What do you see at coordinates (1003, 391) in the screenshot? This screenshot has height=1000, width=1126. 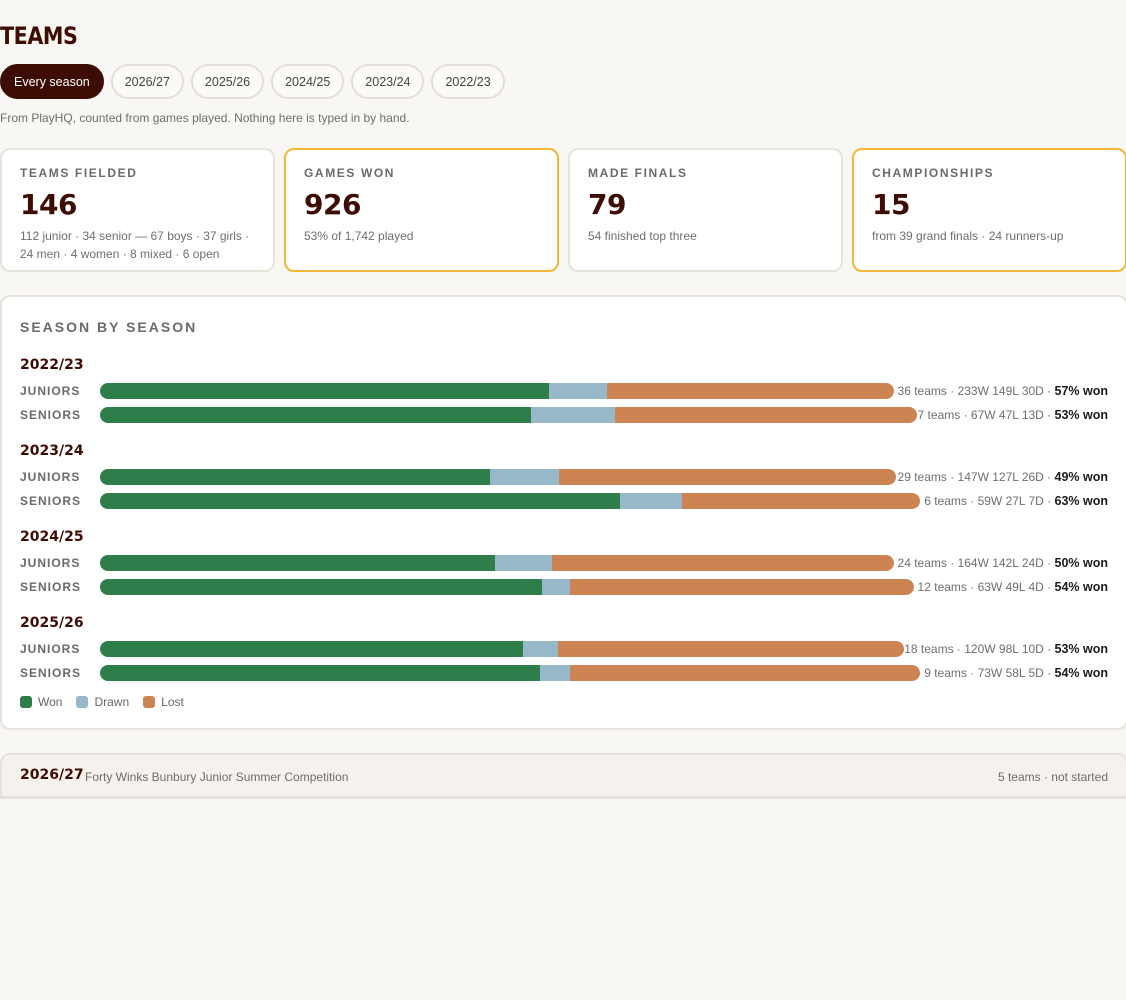 I see `row-stats: 36 teams · 233W 149L 30D · 57% won` at bounding box center [1003, 391].